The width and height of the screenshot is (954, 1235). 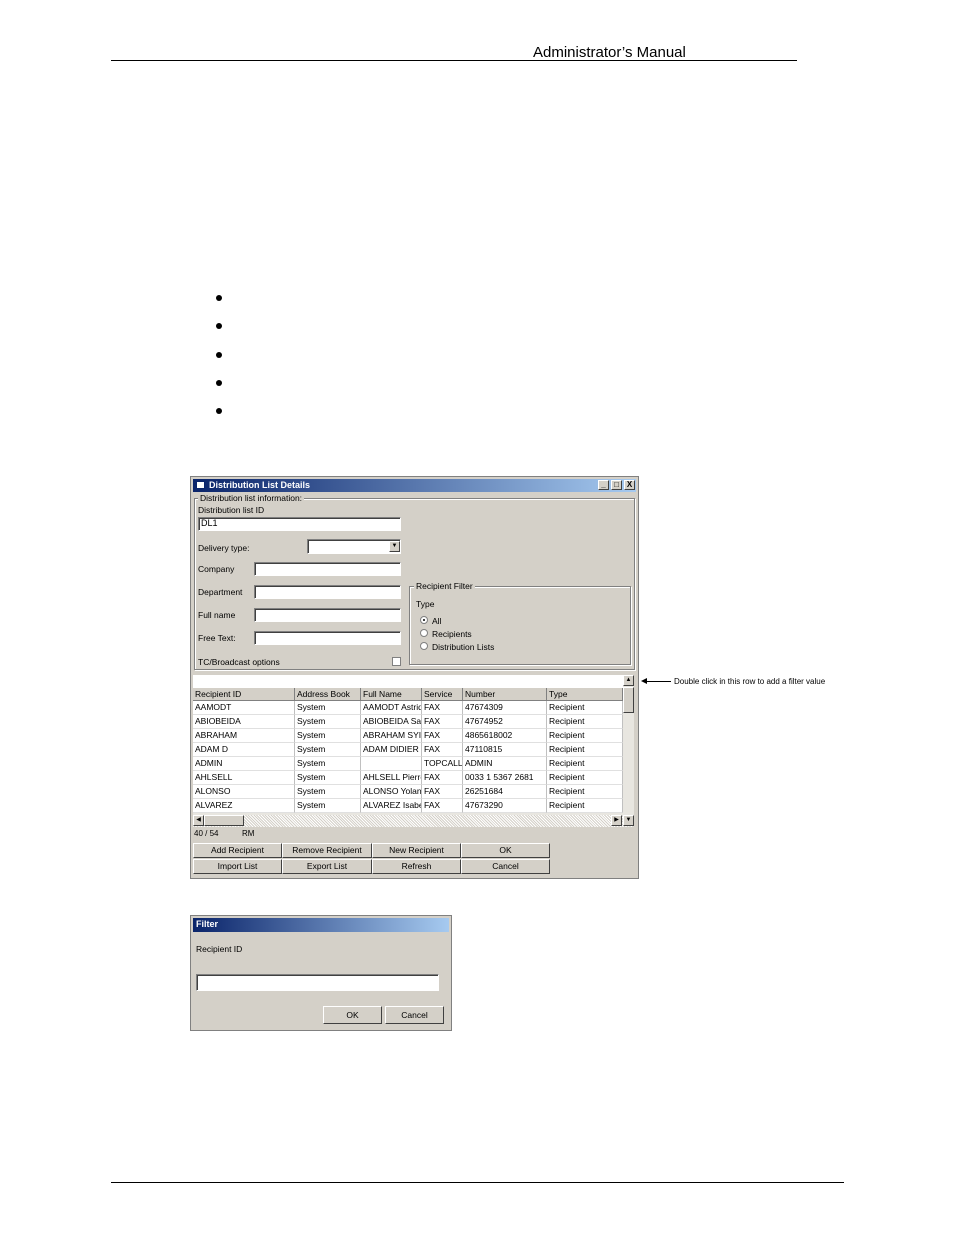 What do you see at coordinates (437, 621) in the screenshot?
I see `filter-all-label: All` at bounding box center [437, 621].